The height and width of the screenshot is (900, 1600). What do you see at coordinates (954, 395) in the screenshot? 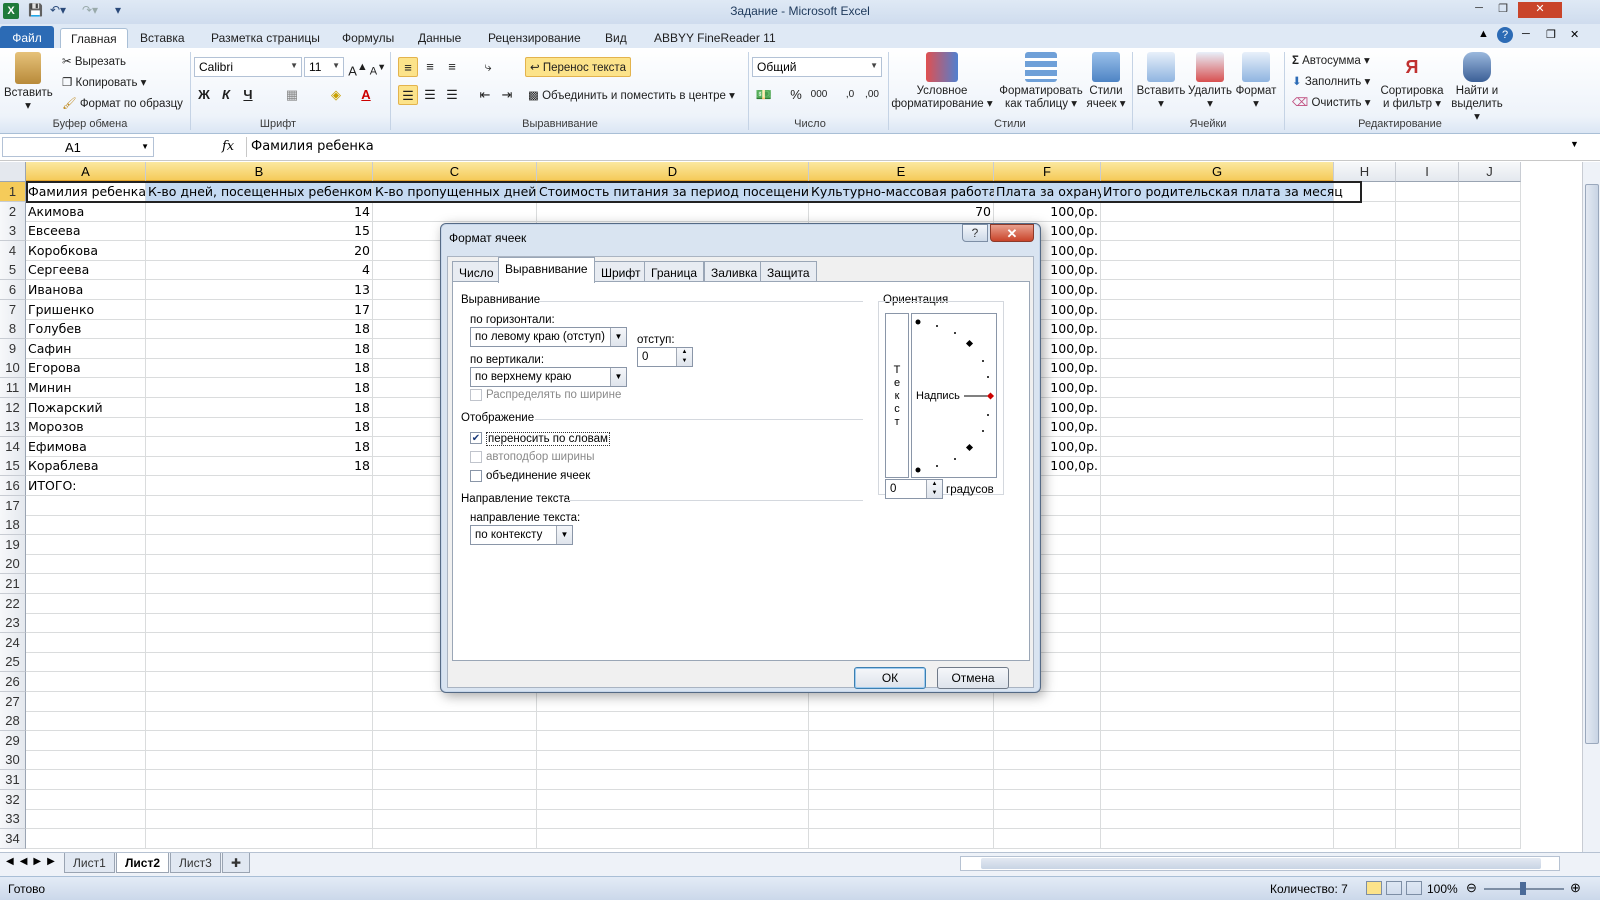
I see `orientation-dial: Надпись` at bounding box center [954, 395].